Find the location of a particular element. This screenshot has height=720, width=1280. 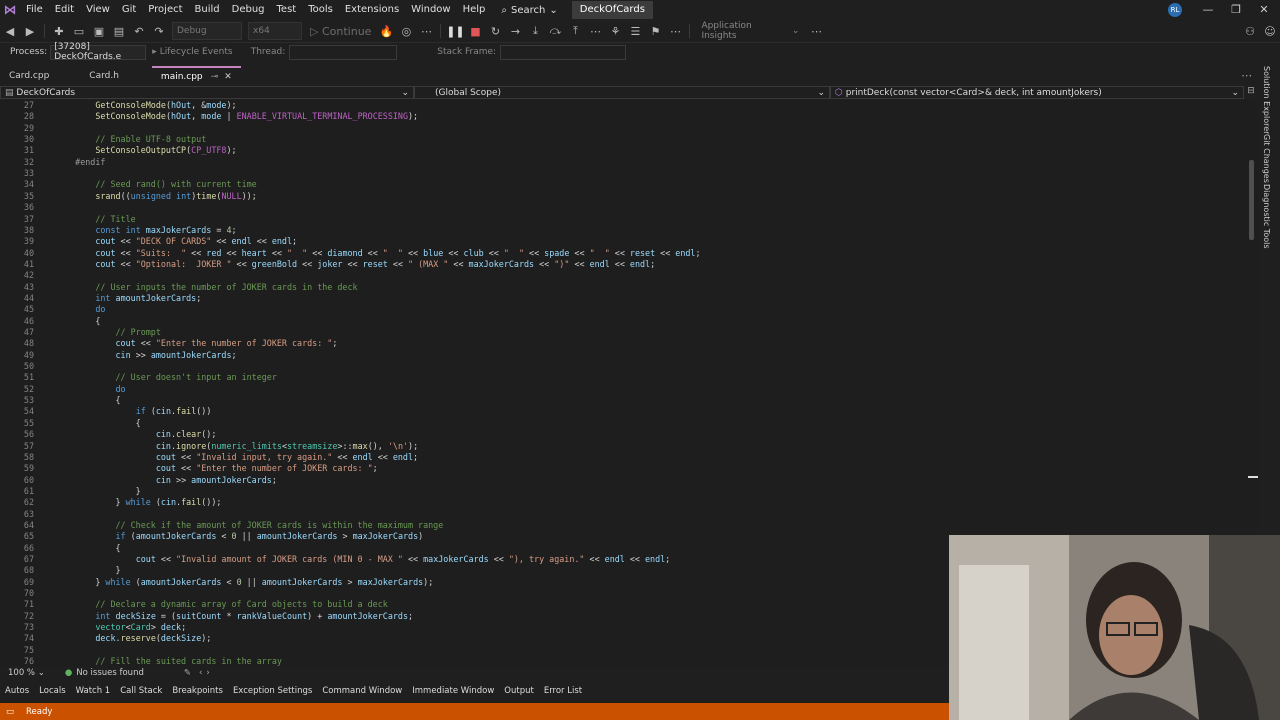

tool-tab-immediate-window: Immediate Window is located at coordinates (453, 691).